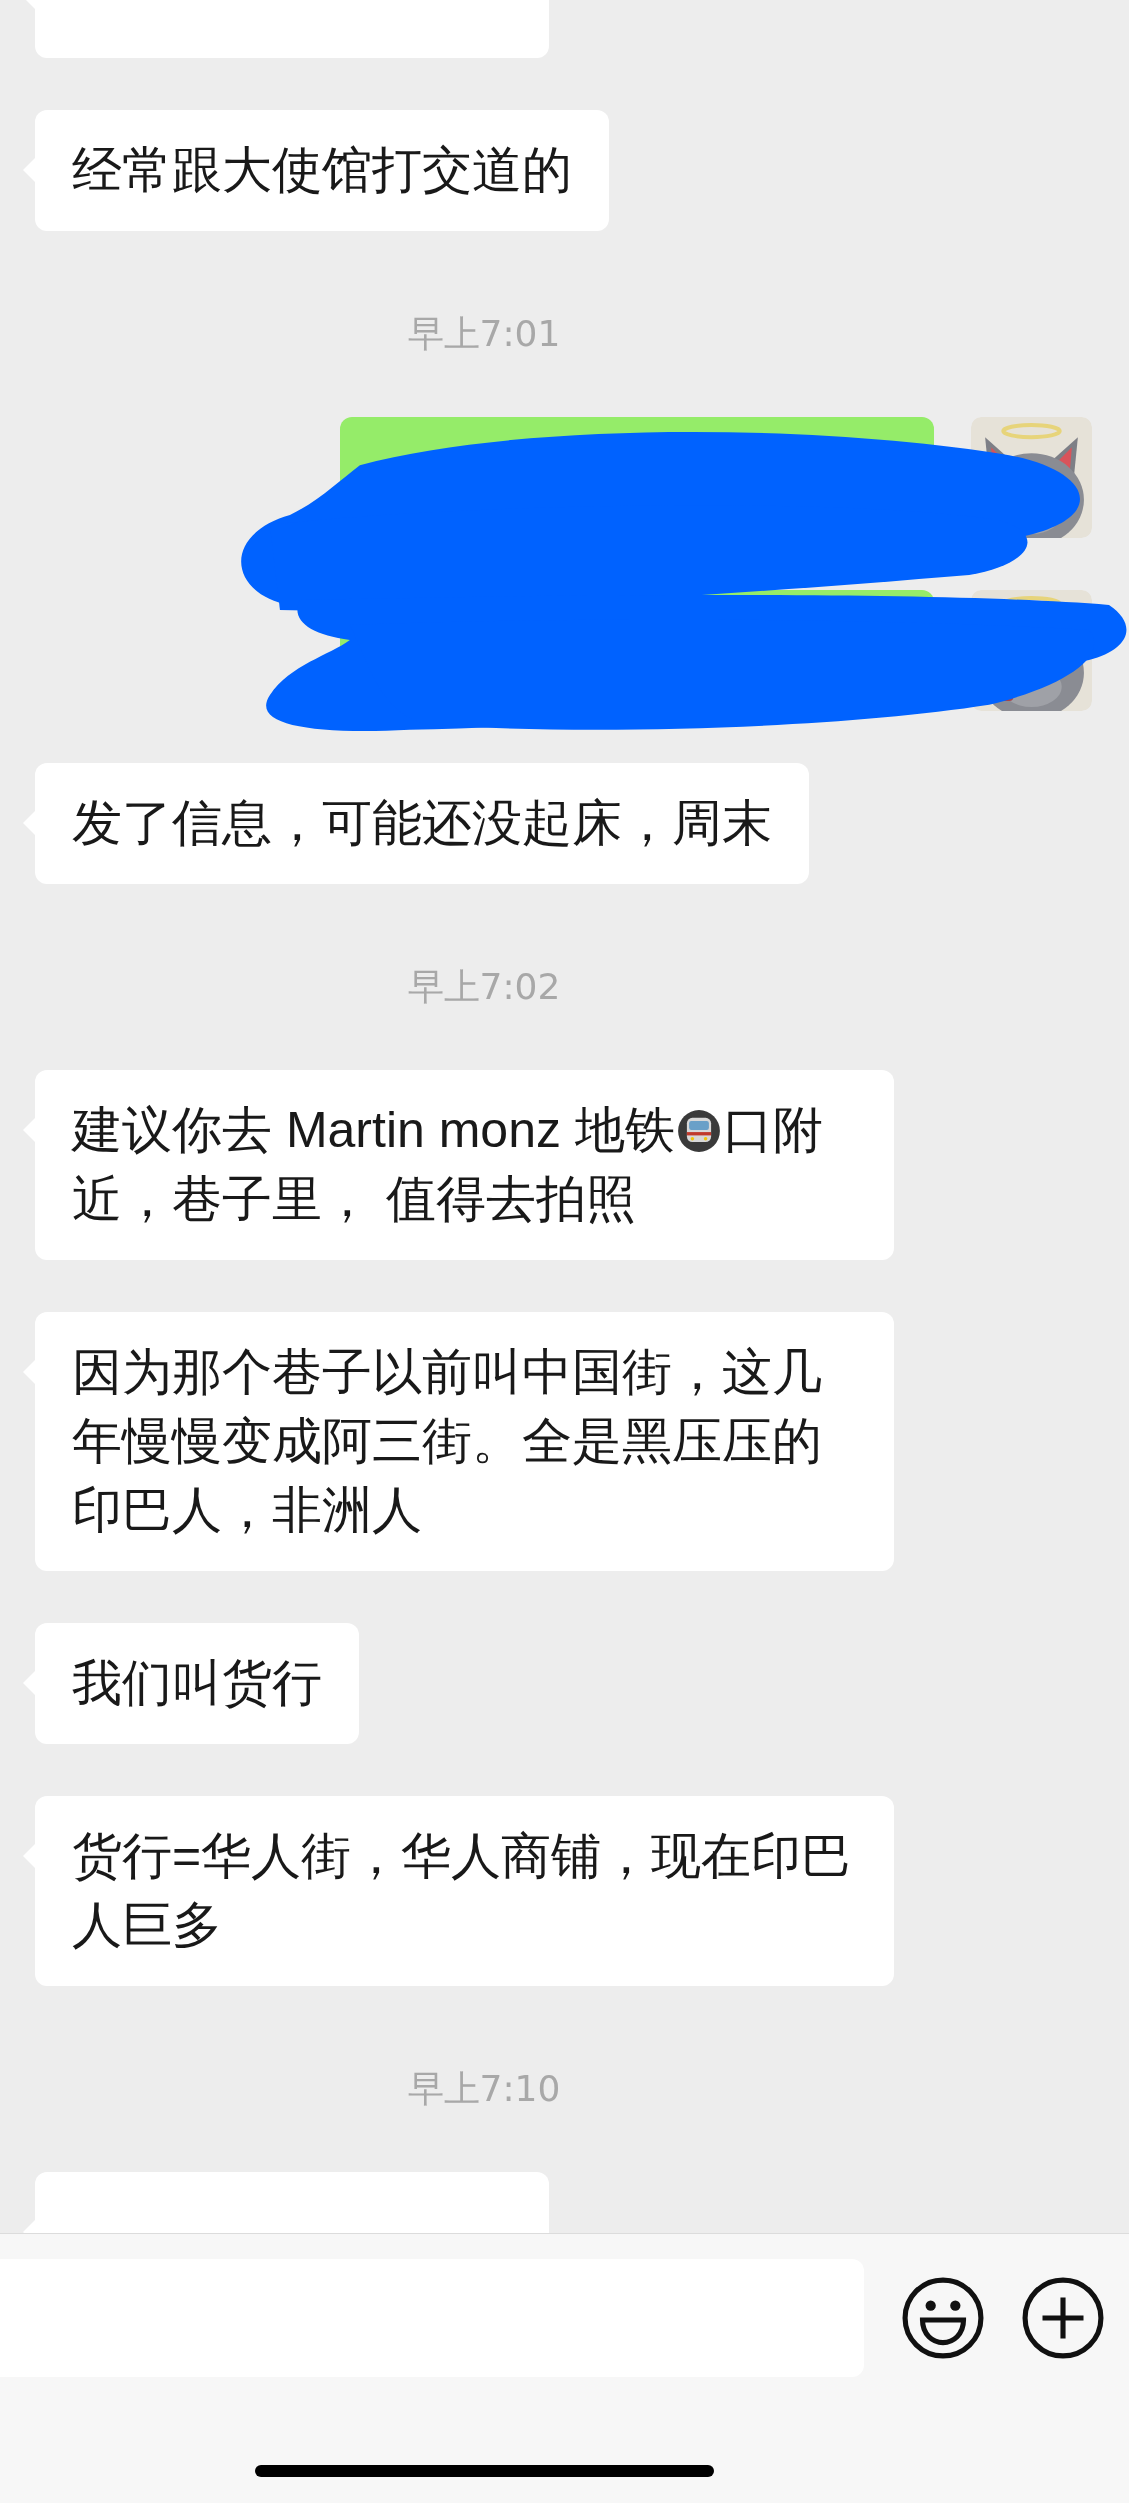 This screenshot has width=1129, height=2503. I want to click on message-text: 建议你去 Martin monz 地铁 口附近，巷子里， 值得去拍照, so click(447, 1164).